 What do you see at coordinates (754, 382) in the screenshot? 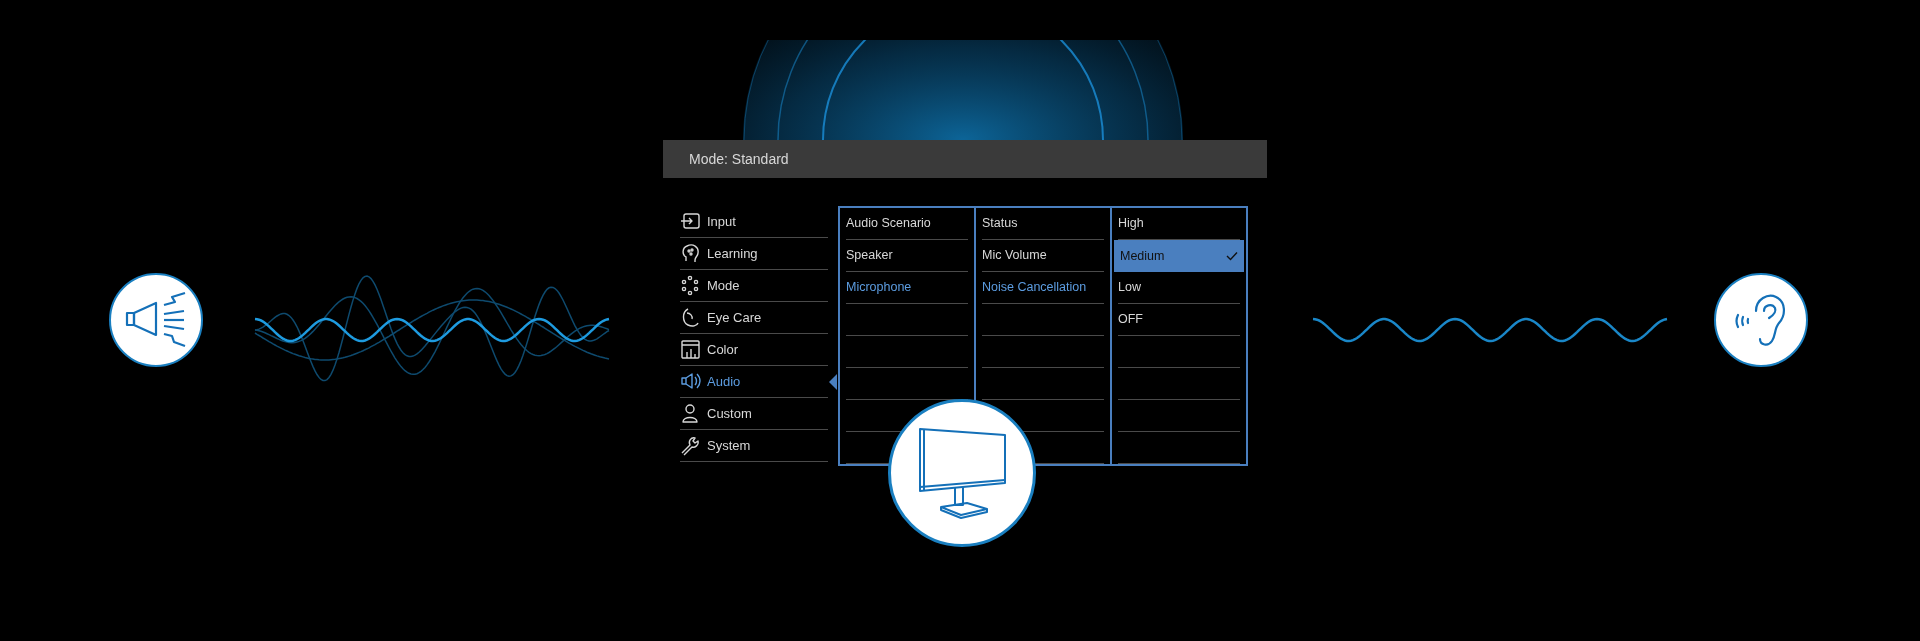
I see `sidebar-item: Audio` at bounding box center [754, 382].